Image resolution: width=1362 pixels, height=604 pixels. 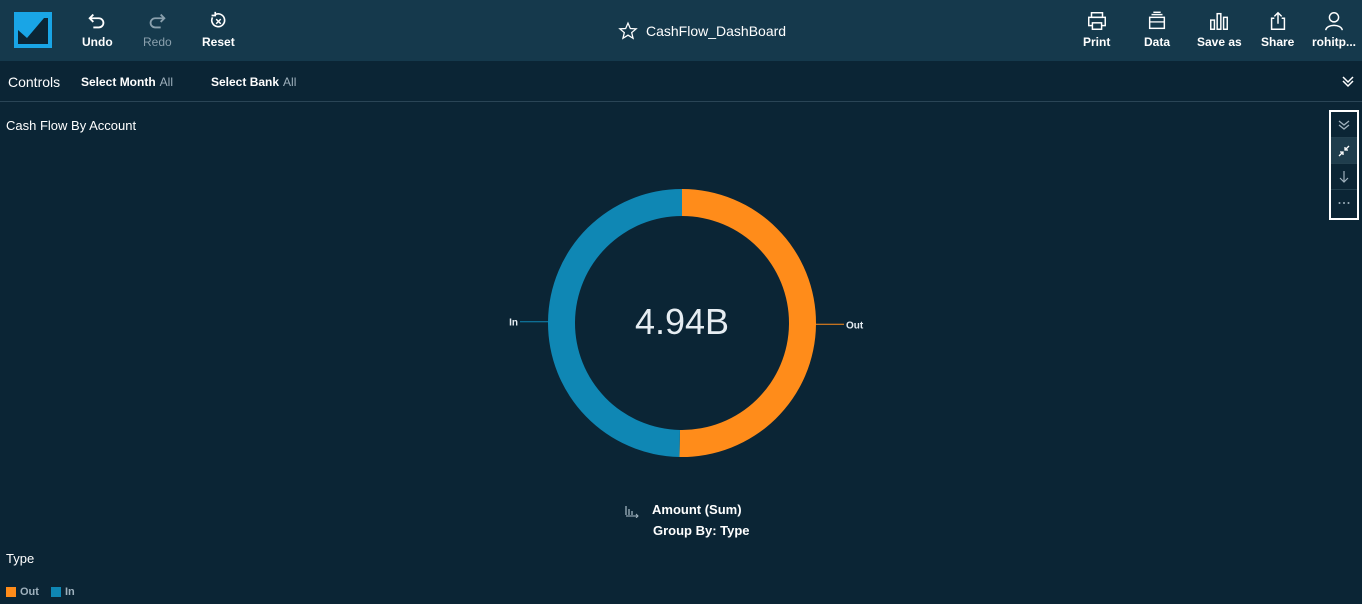 I want to click on double-chevron-down-icon, so click(x=1344, y=124).